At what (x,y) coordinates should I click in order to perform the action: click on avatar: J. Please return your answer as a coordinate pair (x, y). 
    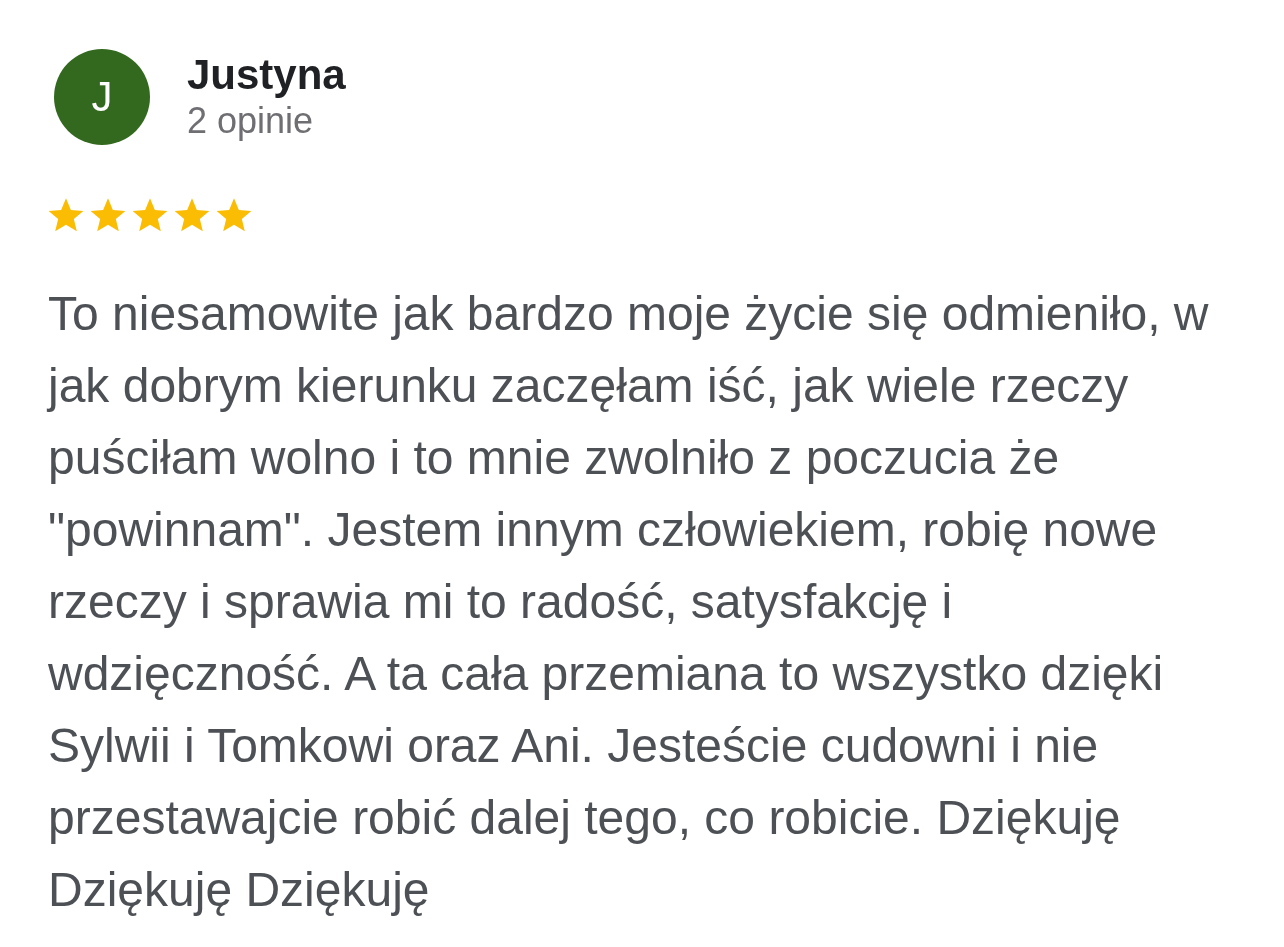
    Looking at the image, I should click on (102, 97).